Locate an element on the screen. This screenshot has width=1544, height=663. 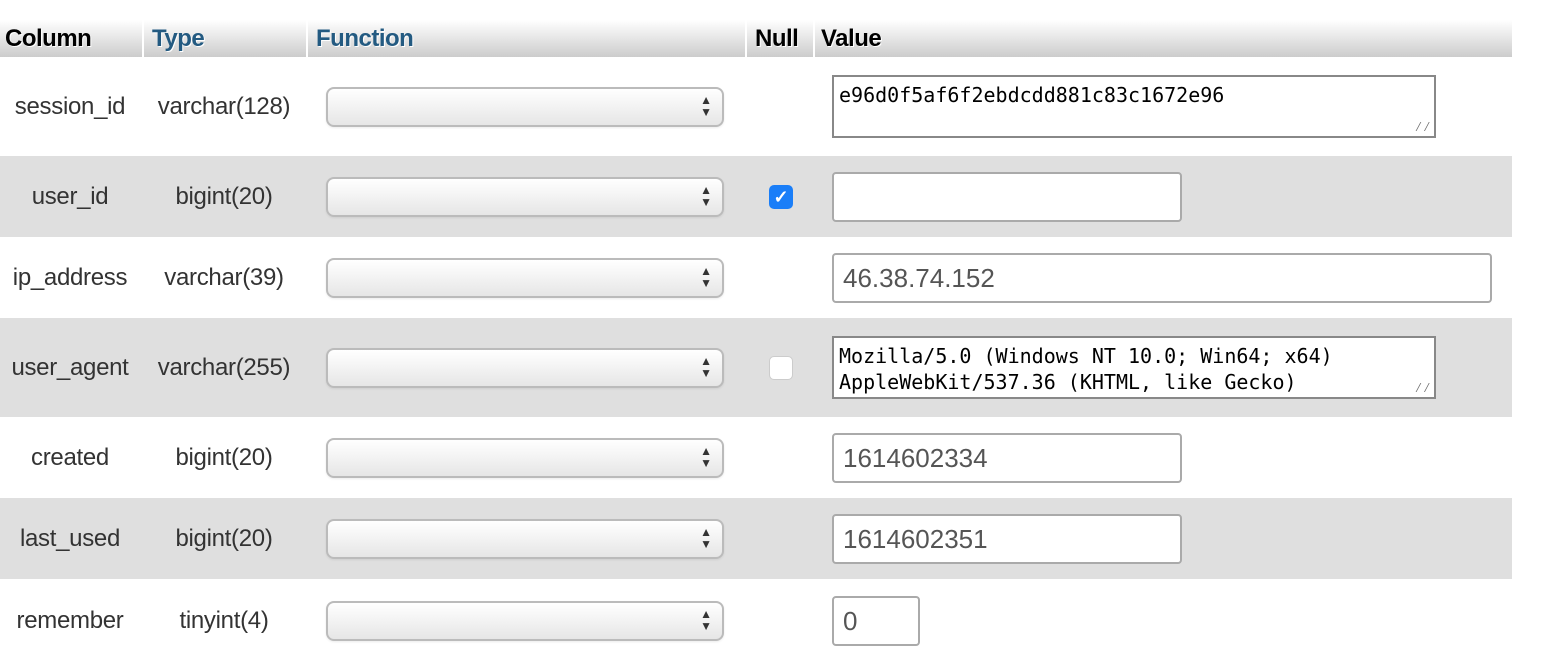
value-input: 1614602351 is located at coordinates (1007, 538).